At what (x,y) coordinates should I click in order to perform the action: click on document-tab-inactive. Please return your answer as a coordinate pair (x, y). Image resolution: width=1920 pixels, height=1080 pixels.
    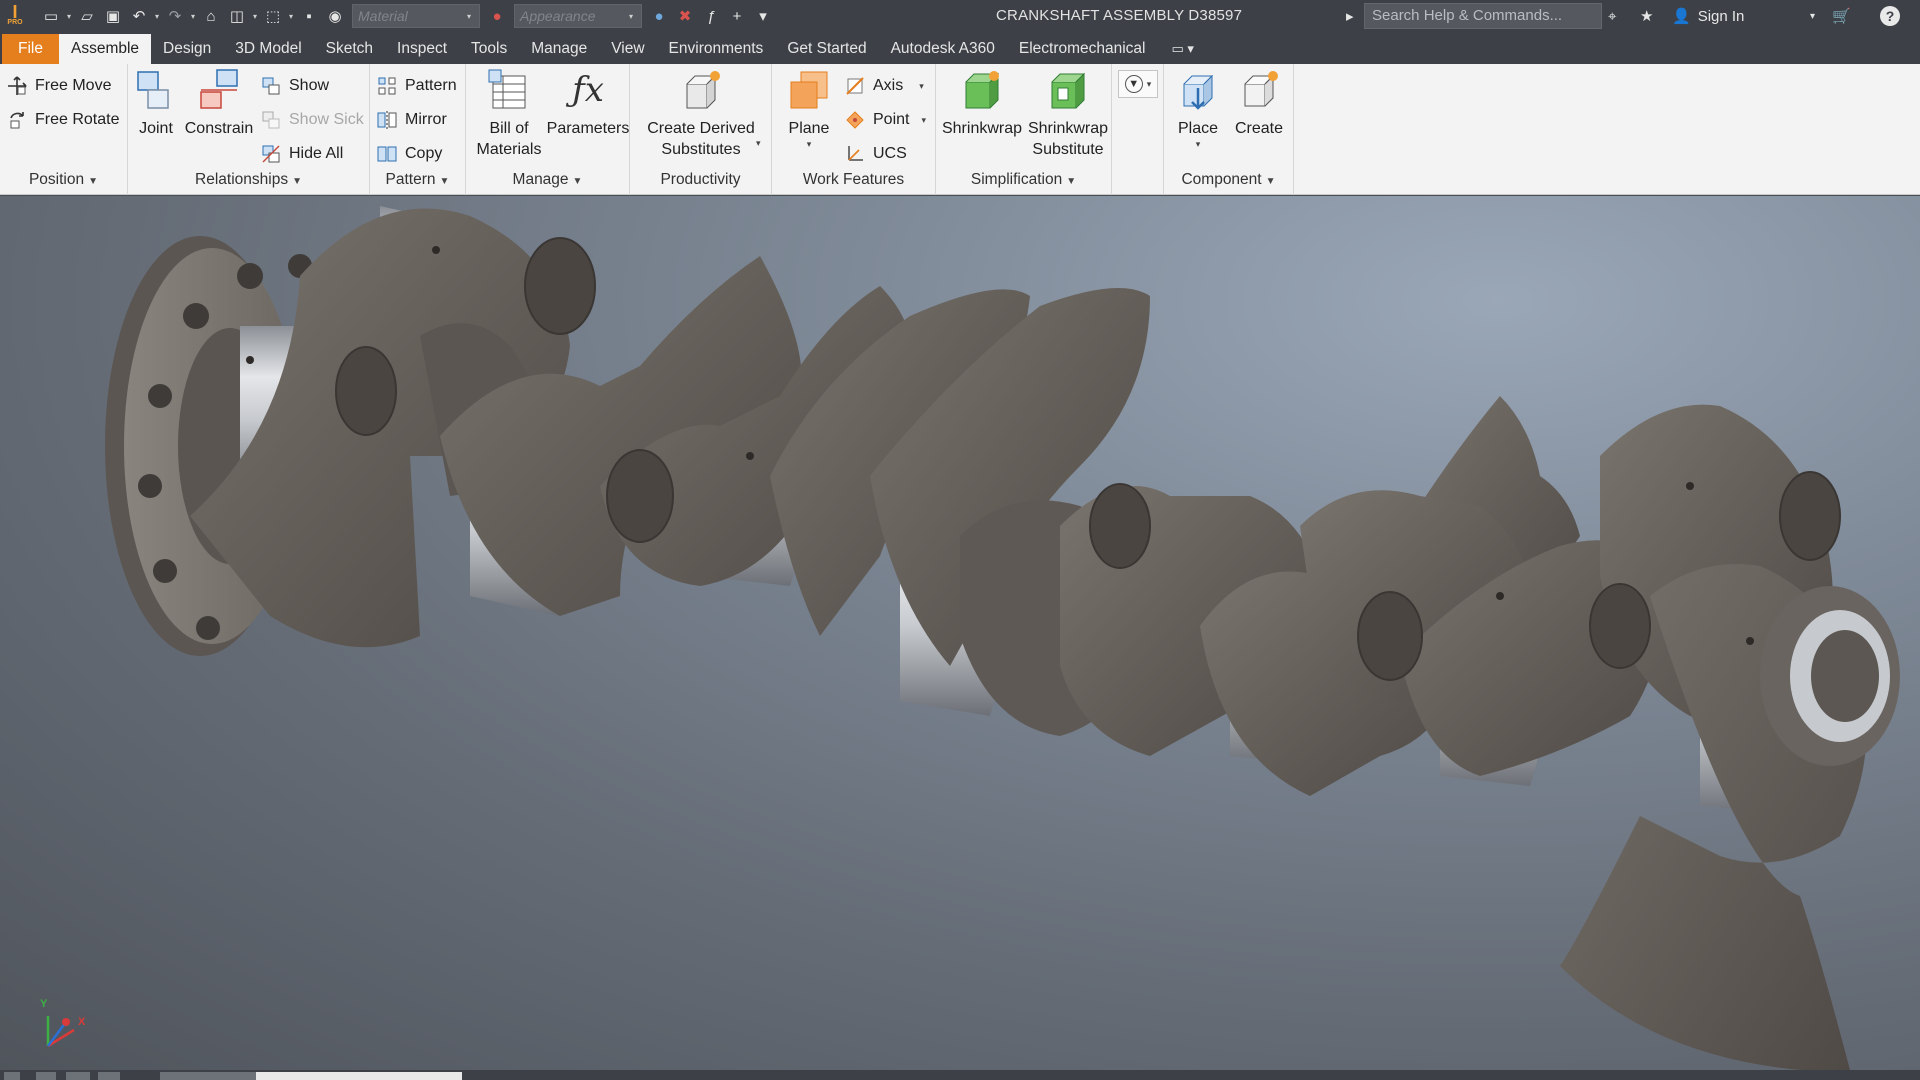
    Looking at the image, I should click on (208, 1076).